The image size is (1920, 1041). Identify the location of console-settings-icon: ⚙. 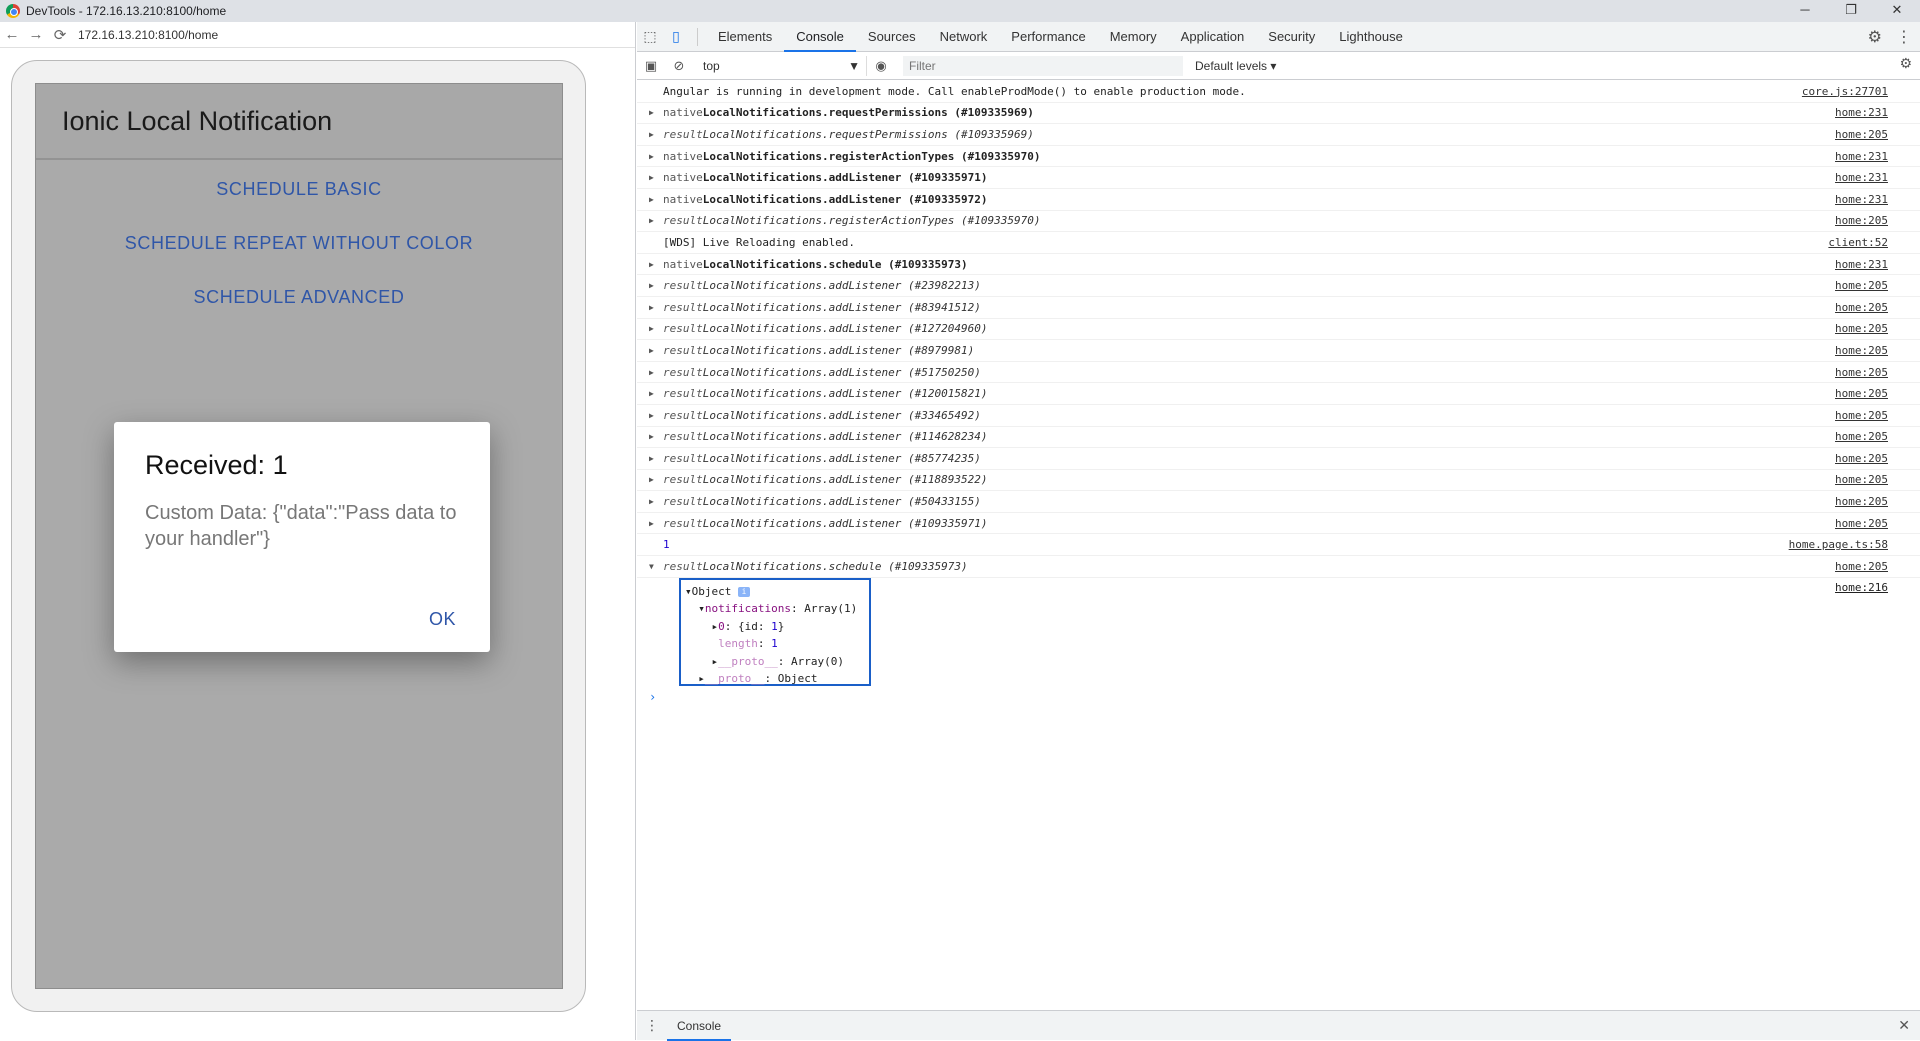
(1905, 63).